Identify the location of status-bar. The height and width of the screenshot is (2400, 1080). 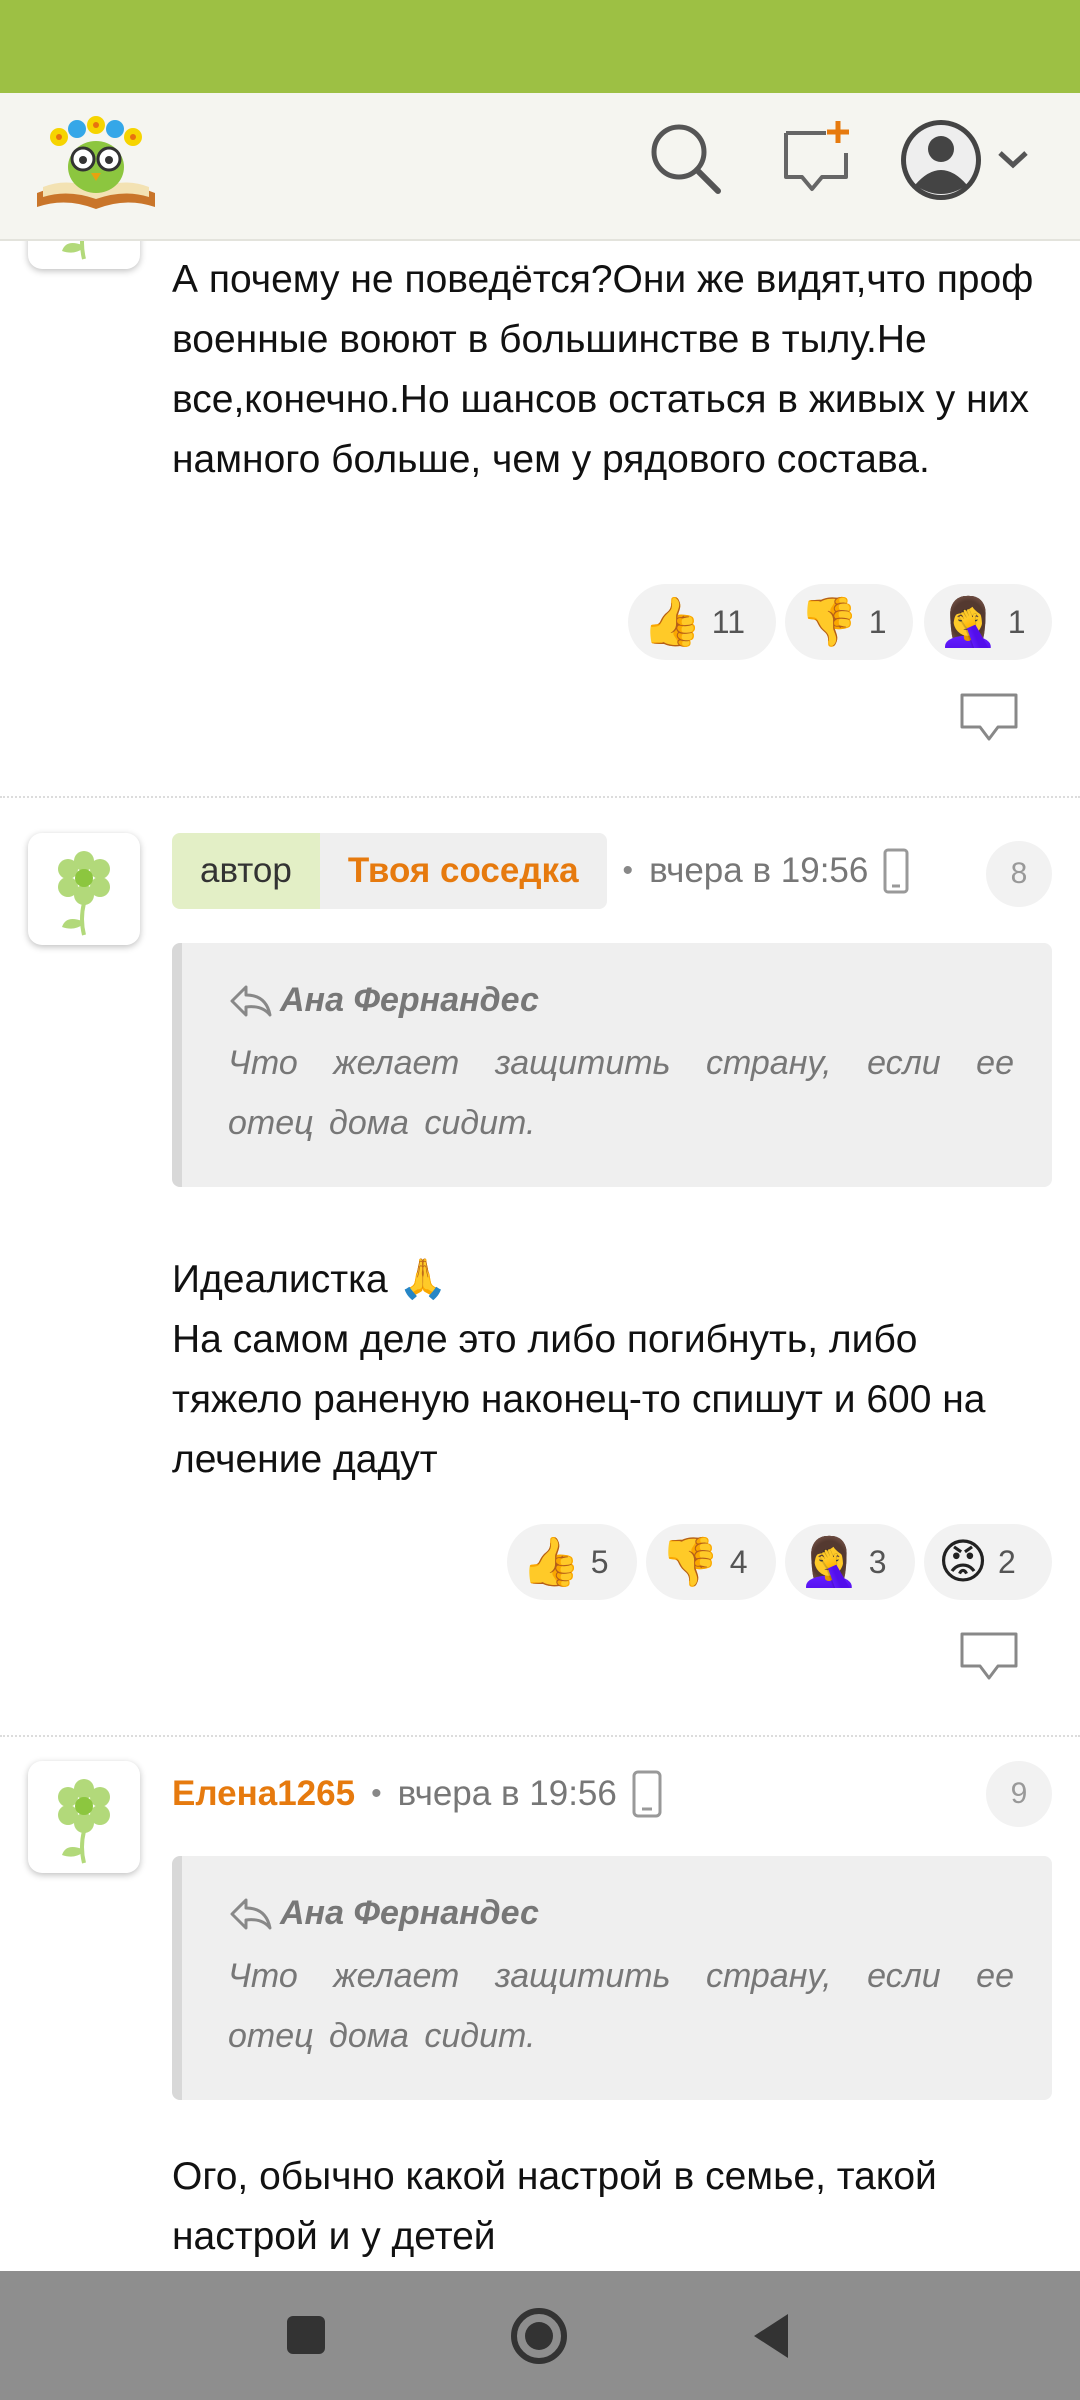
(540, 46).